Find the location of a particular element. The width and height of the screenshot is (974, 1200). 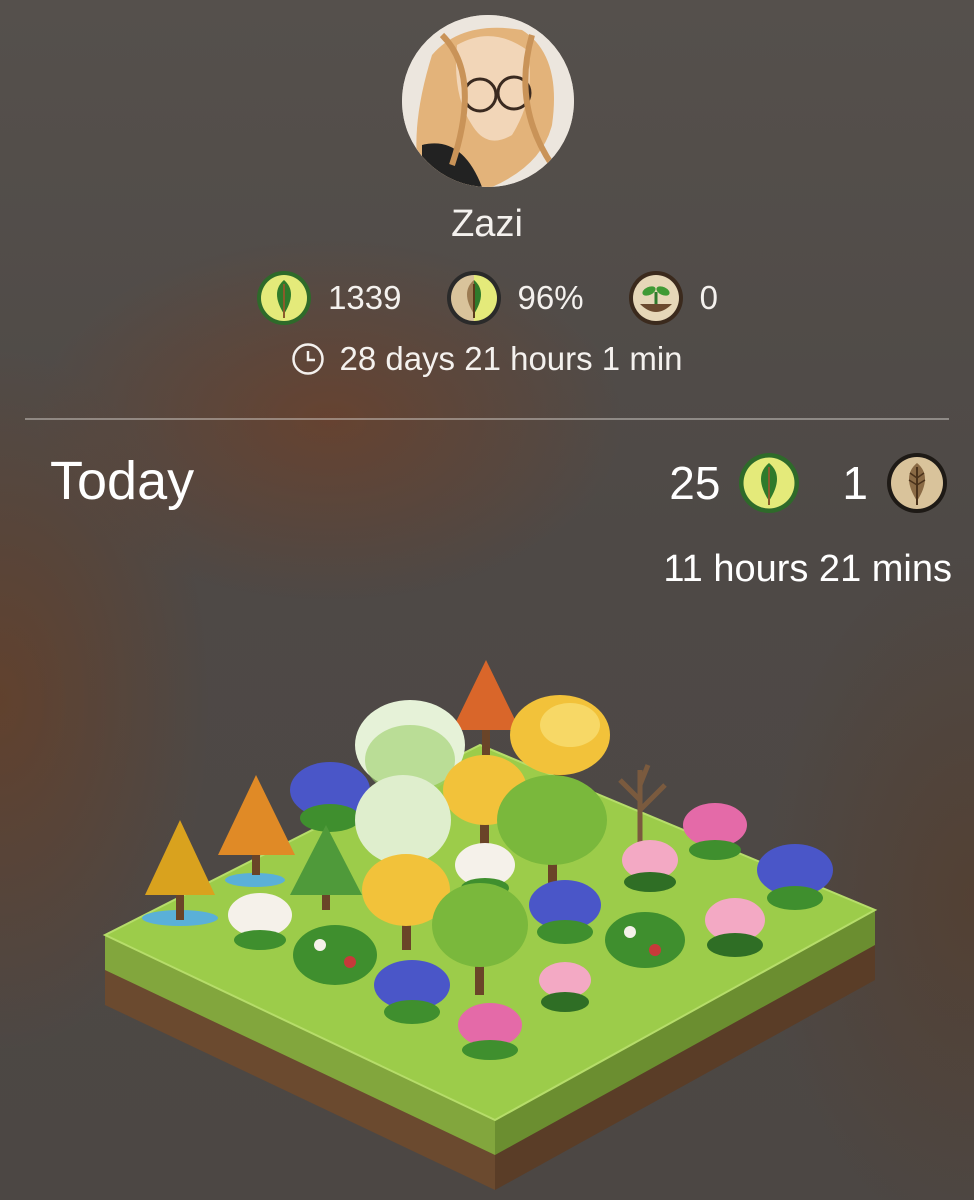

plants-count: 0 is located at coordinates (708, 297).